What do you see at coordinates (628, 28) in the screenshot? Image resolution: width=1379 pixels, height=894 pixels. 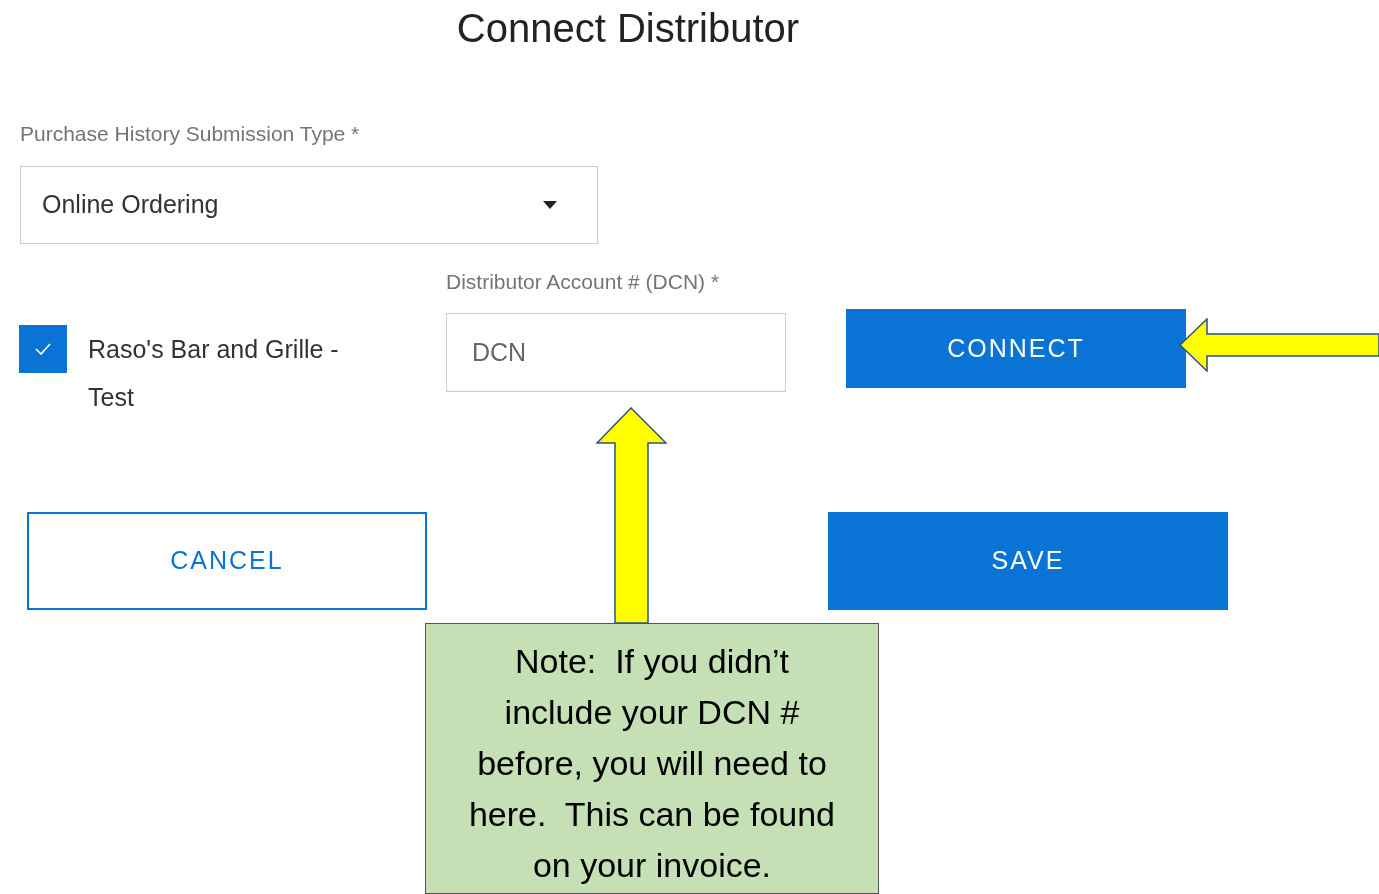 I see `dialog-title: Connect Distributor` at bounding box center [628, 28].